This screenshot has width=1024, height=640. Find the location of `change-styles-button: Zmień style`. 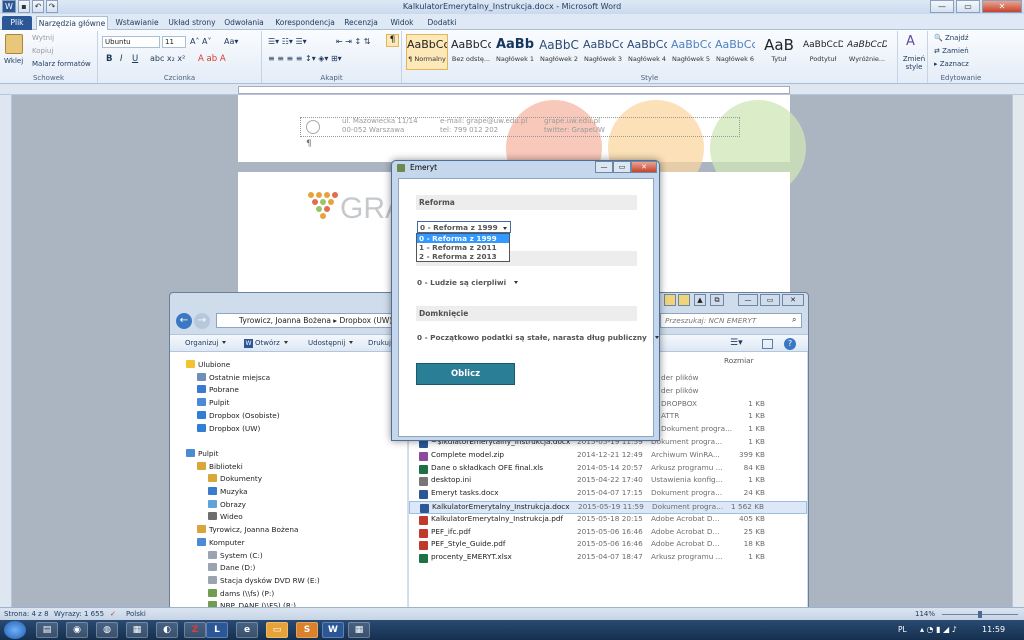

change-styles-button: Zmień style is located at coordinates (914, 63).